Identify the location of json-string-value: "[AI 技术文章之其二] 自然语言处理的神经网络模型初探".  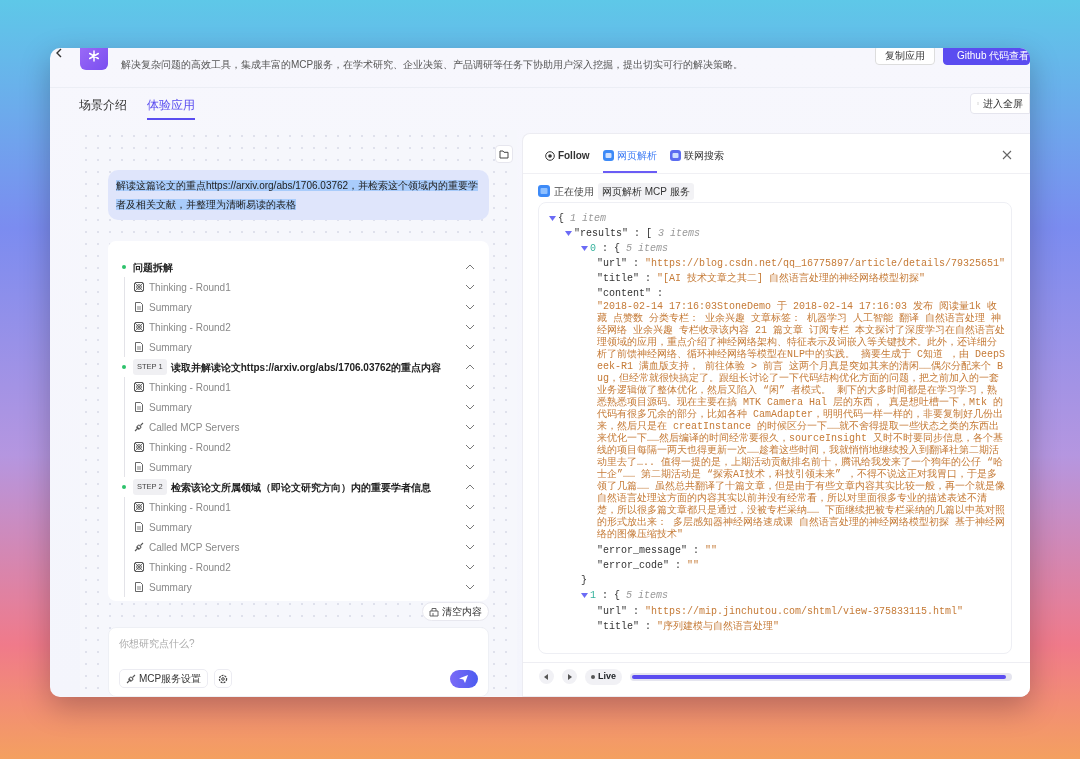
(790, 279).